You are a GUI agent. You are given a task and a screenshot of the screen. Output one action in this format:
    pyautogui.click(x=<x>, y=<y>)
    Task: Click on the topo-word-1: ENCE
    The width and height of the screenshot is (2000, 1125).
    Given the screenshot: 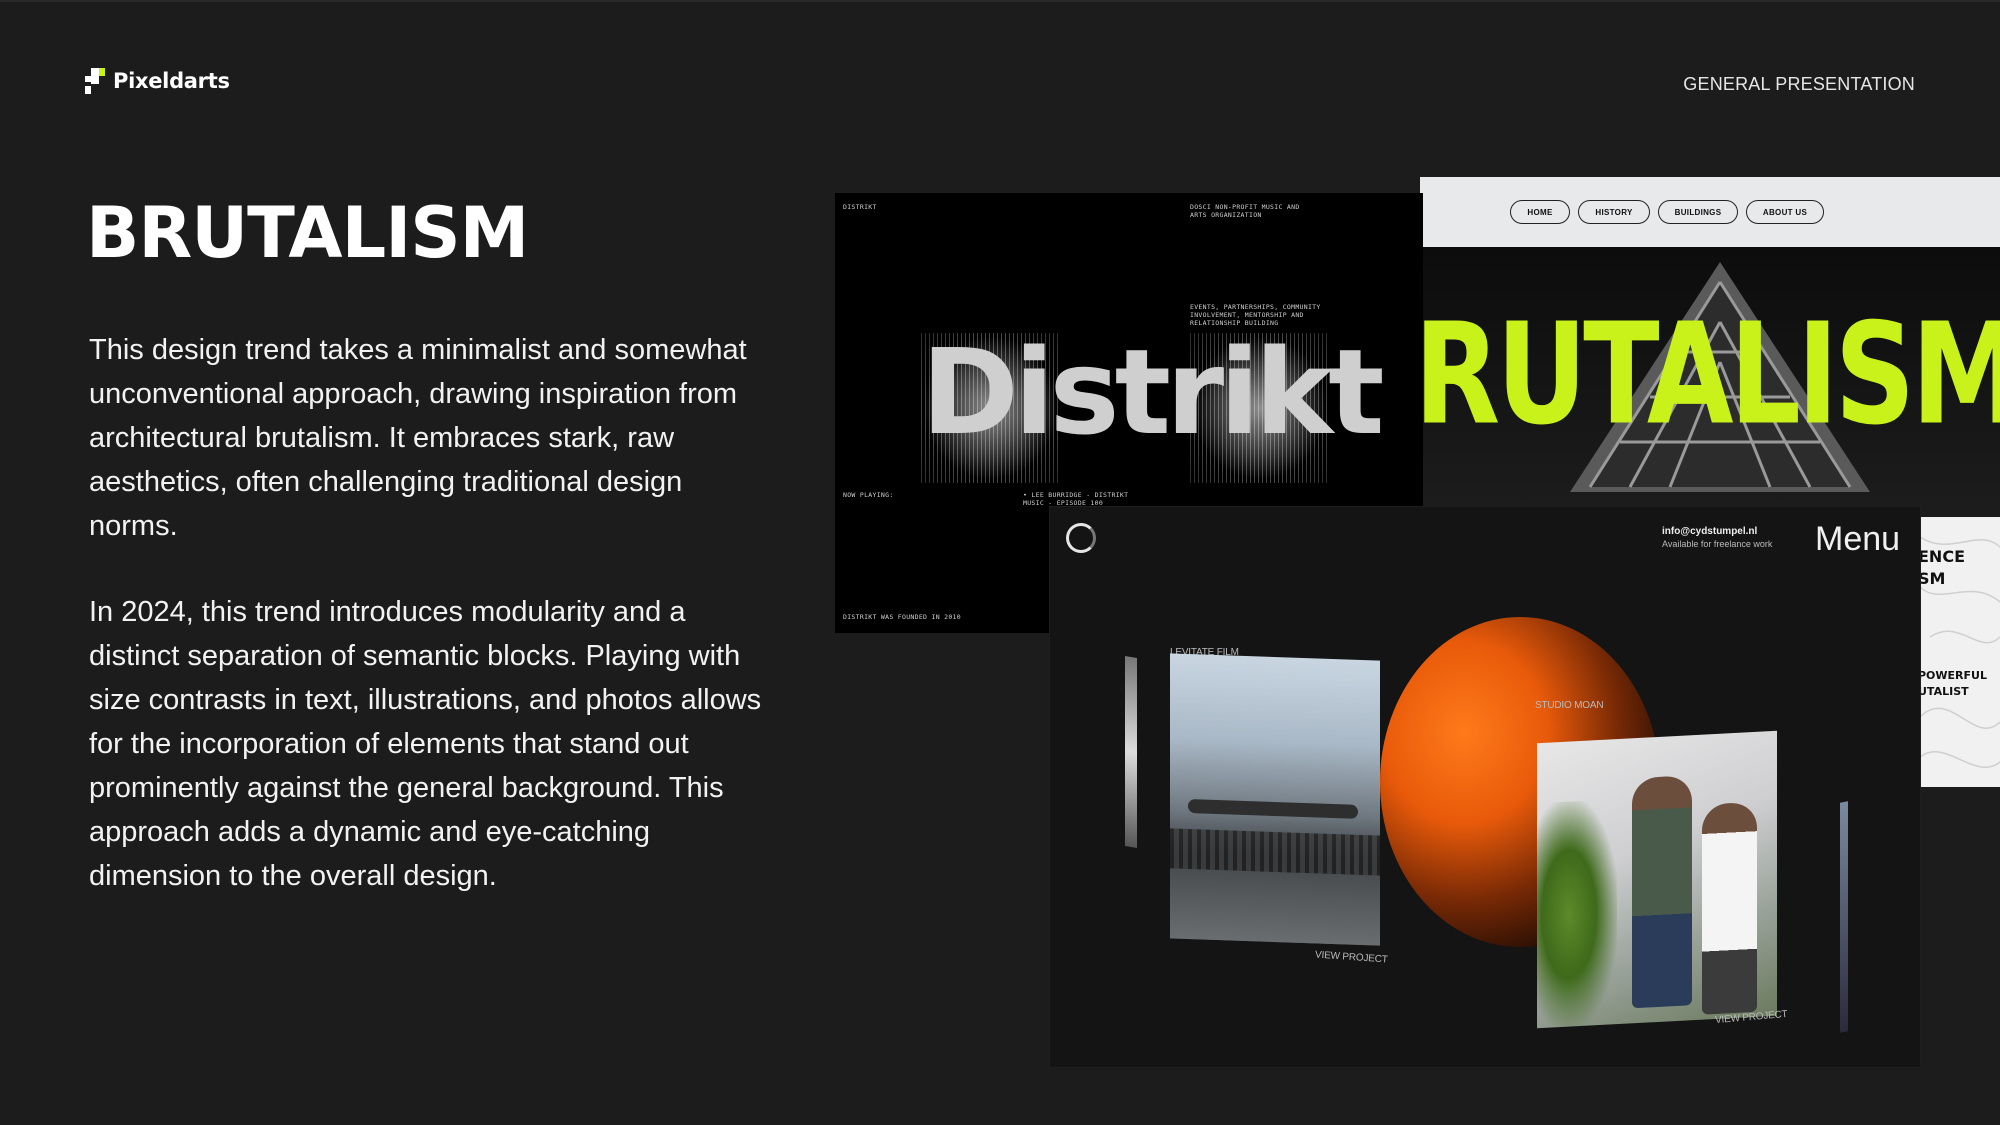 What is the action you would take?
    pyautogui.click(x=1942, y=556)
    